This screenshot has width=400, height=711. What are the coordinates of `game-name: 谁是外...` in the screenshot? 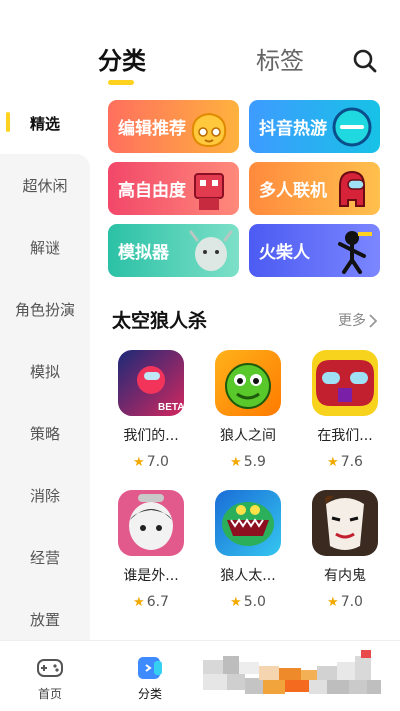 It's located at (151, 576).